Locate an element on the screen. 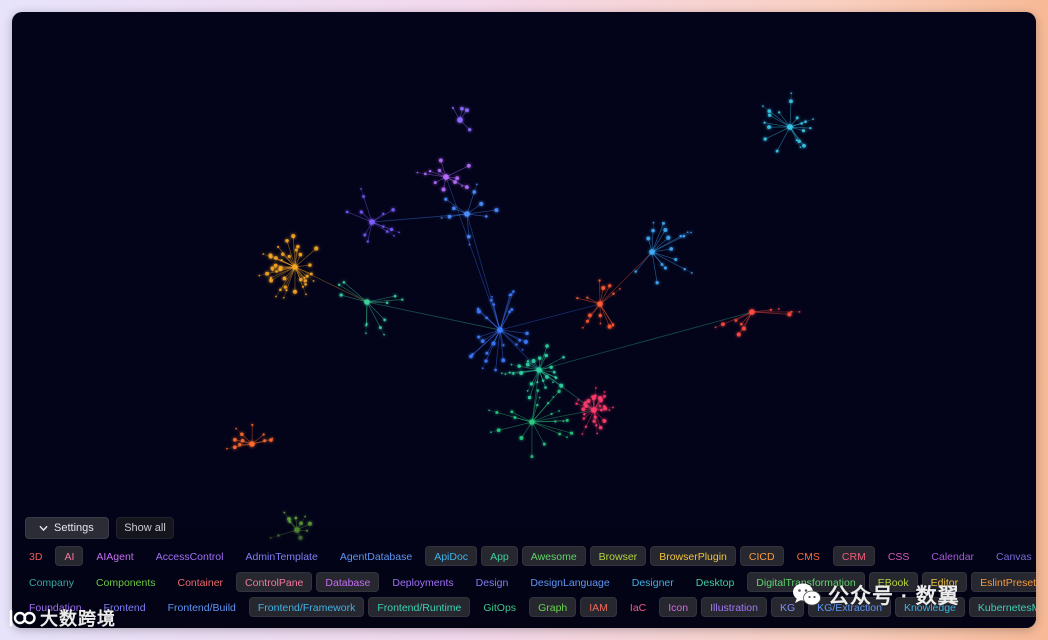 The image size is (1048, 640). tag-chip: EslintPreset is located at coordinates (1003, 582).